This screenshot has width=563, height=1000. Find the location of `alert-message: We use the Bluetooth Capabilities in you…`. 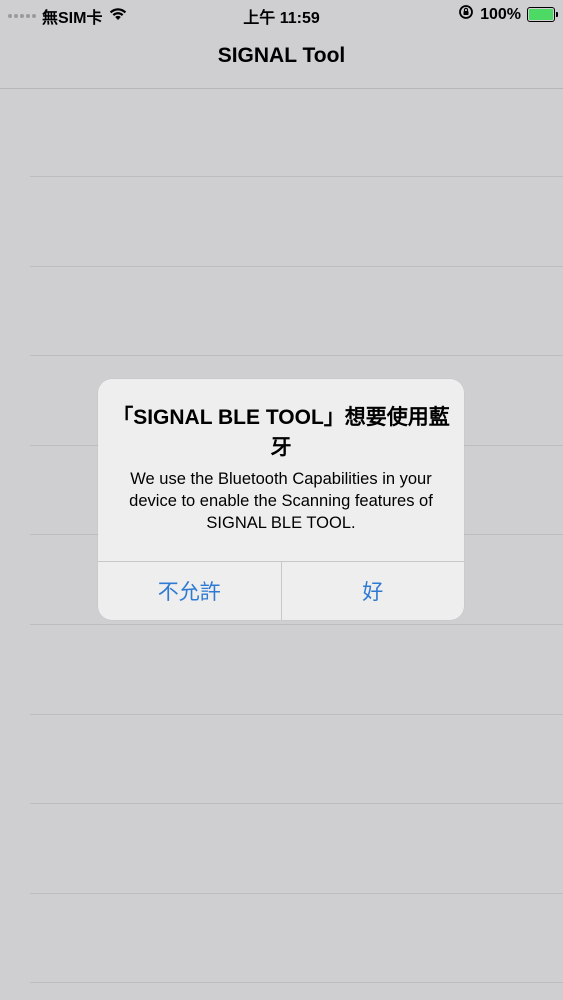

alert-message: We use the Bluetooth Capabilities in you… is located at coordinates (281, 501).